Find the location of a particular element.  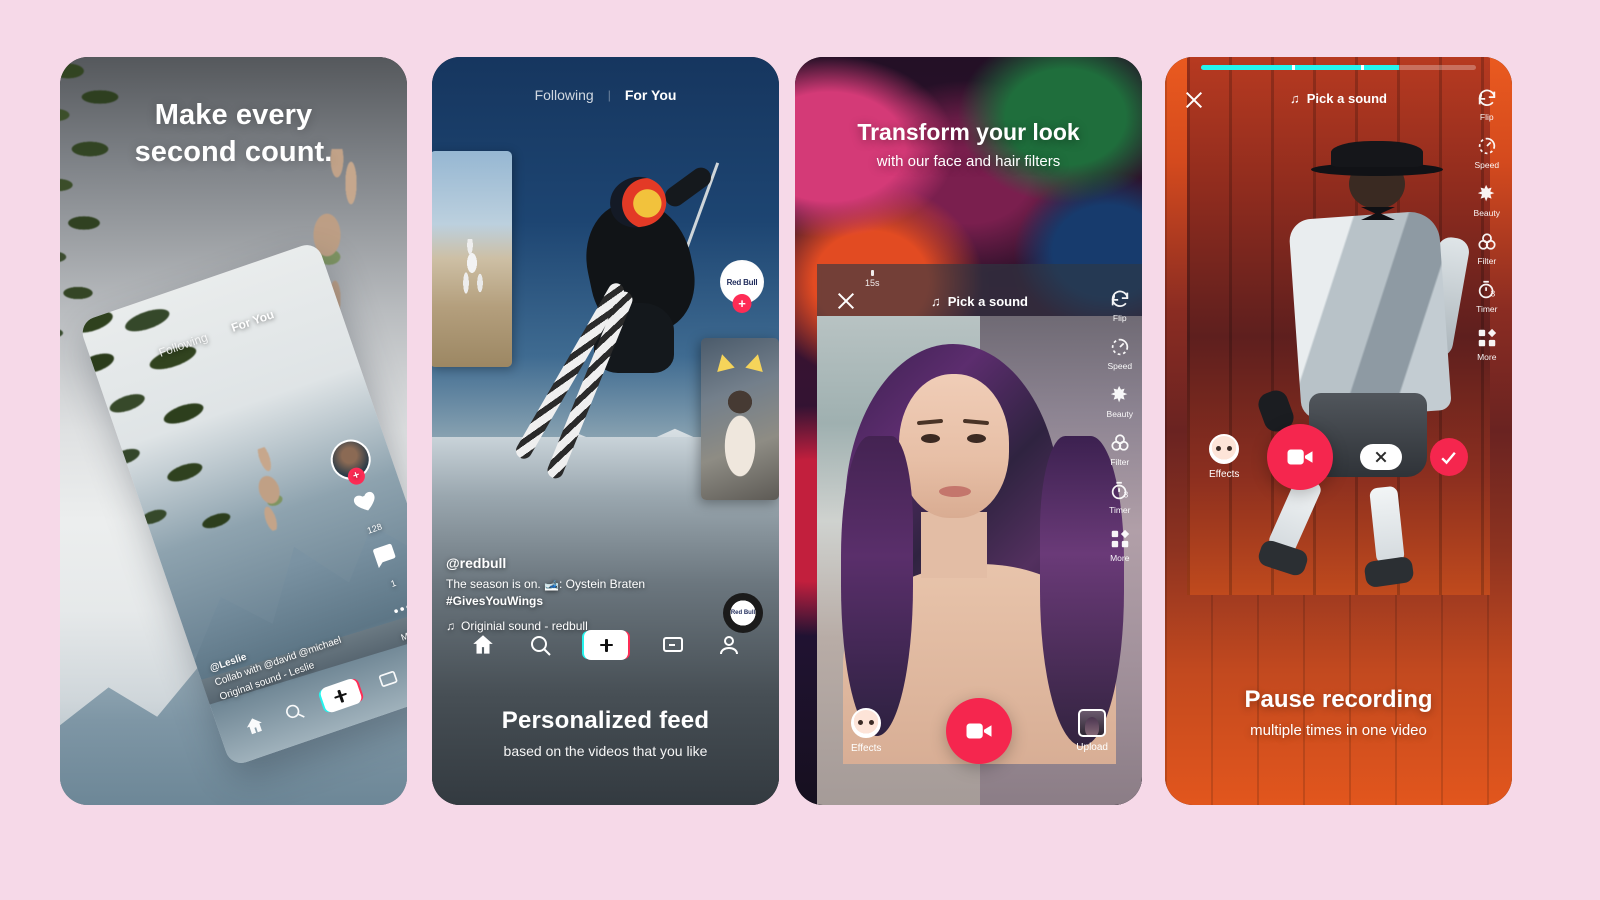

model-eye-left is located at coordinates (930, 438).